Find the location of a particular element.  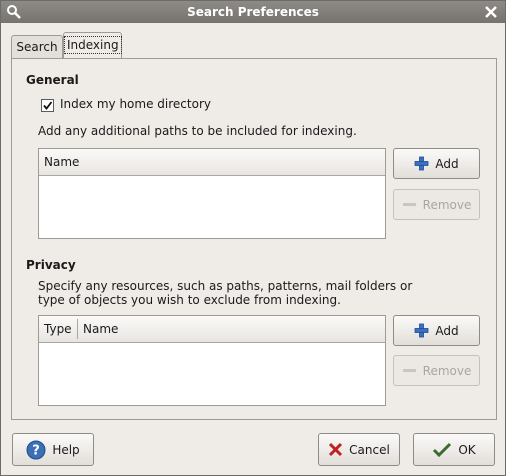

column-separator is located at coordinates (77, 329).